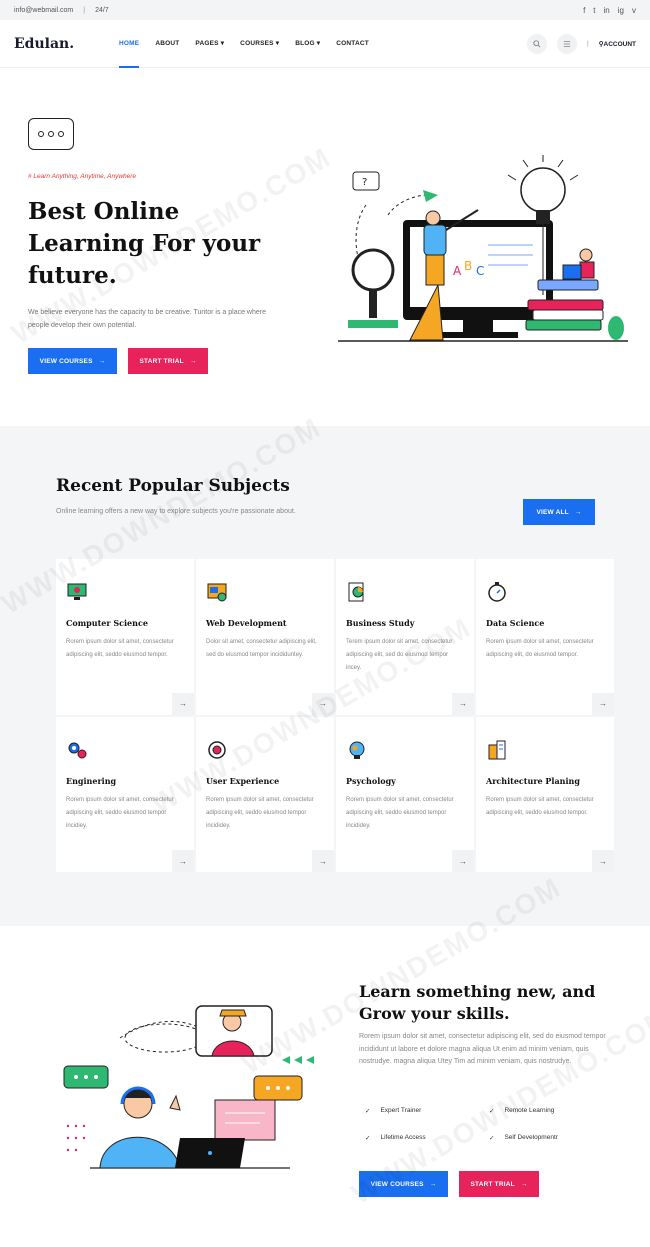 This screenshot has width=650, height=1247. Describe the element at coordinates (243, 780) in the screenshot. I see `card-title: User Experience` at that location.